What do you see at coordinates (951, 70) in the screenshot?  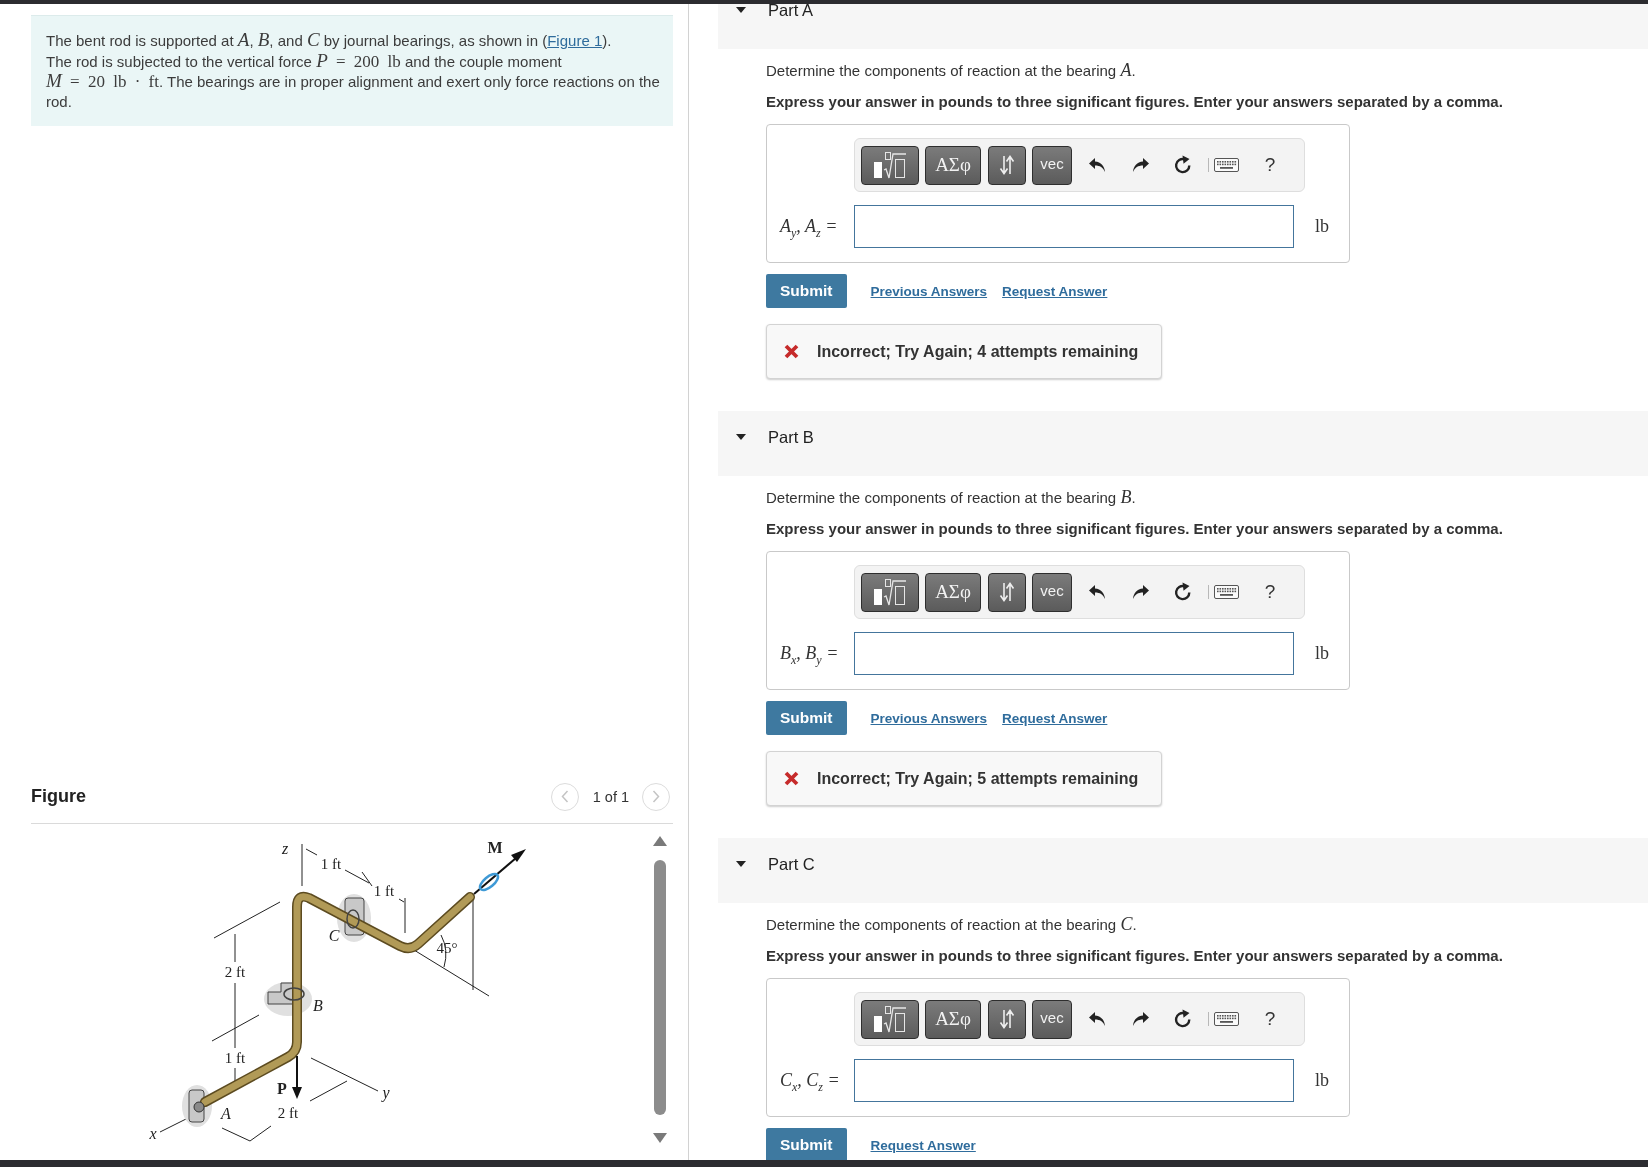 I see `prompt-text: Determine the components of reaction at the bearing A.` at bounding box center [951, 70].